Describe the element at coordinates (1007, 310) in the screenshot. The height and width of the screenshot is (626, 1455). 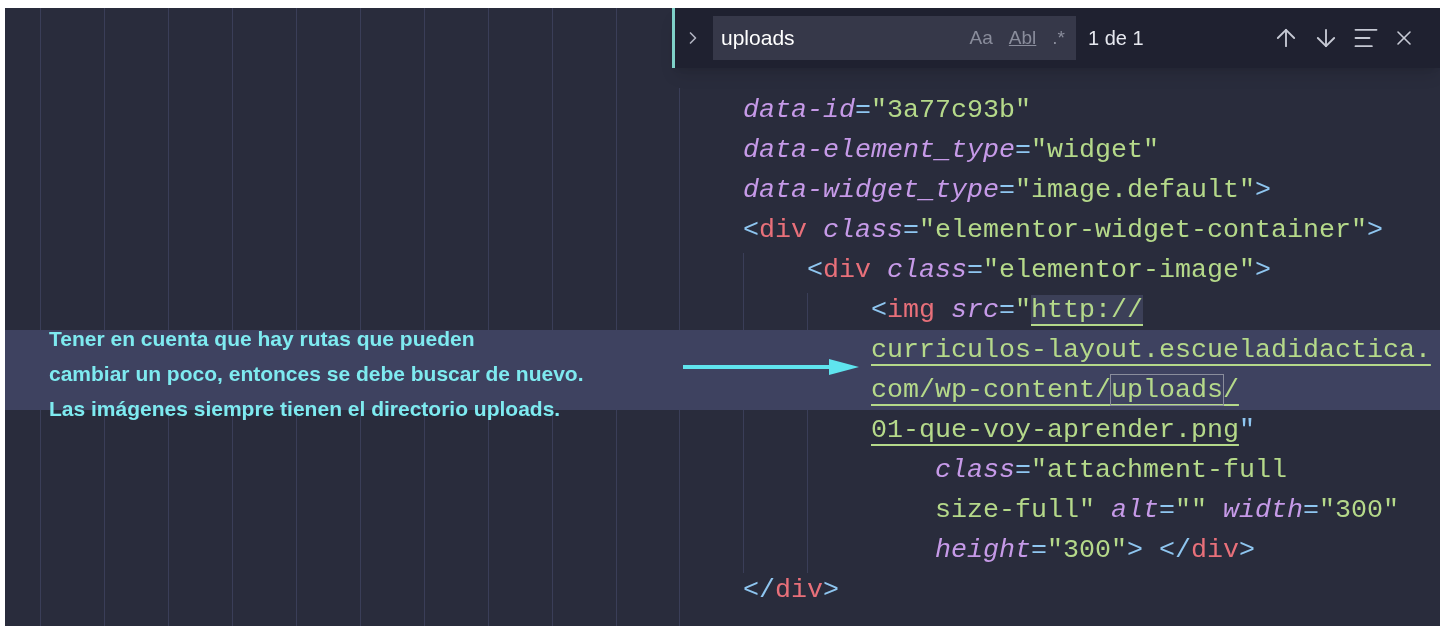
I see `code-line: <img src="http://` at that location.